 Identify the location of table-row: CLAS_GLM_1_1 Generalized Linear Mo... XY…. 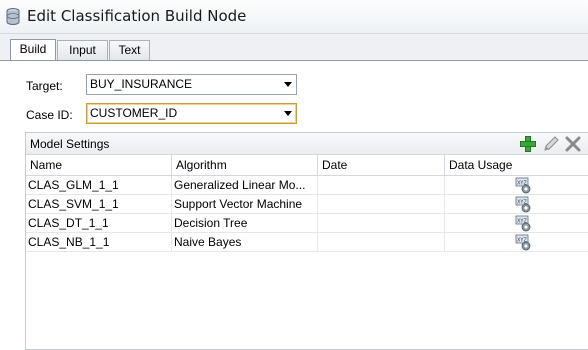
(307, 185).